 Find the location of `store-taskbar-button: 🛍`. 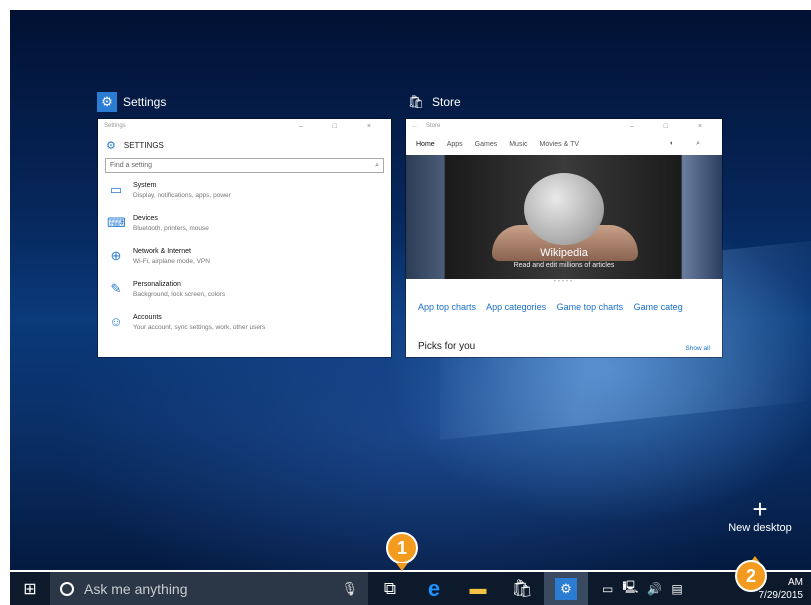

store-taskbar-button: 🛍 is located at coordinates (522, 588).